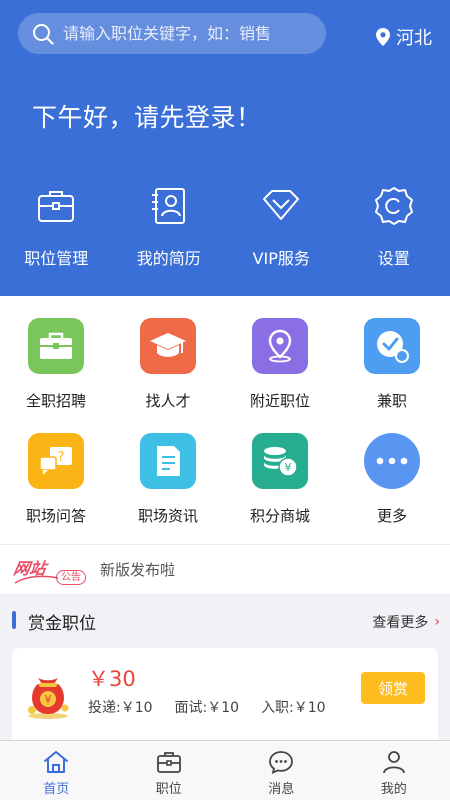  I want to click on search-input, so click(188, 33).